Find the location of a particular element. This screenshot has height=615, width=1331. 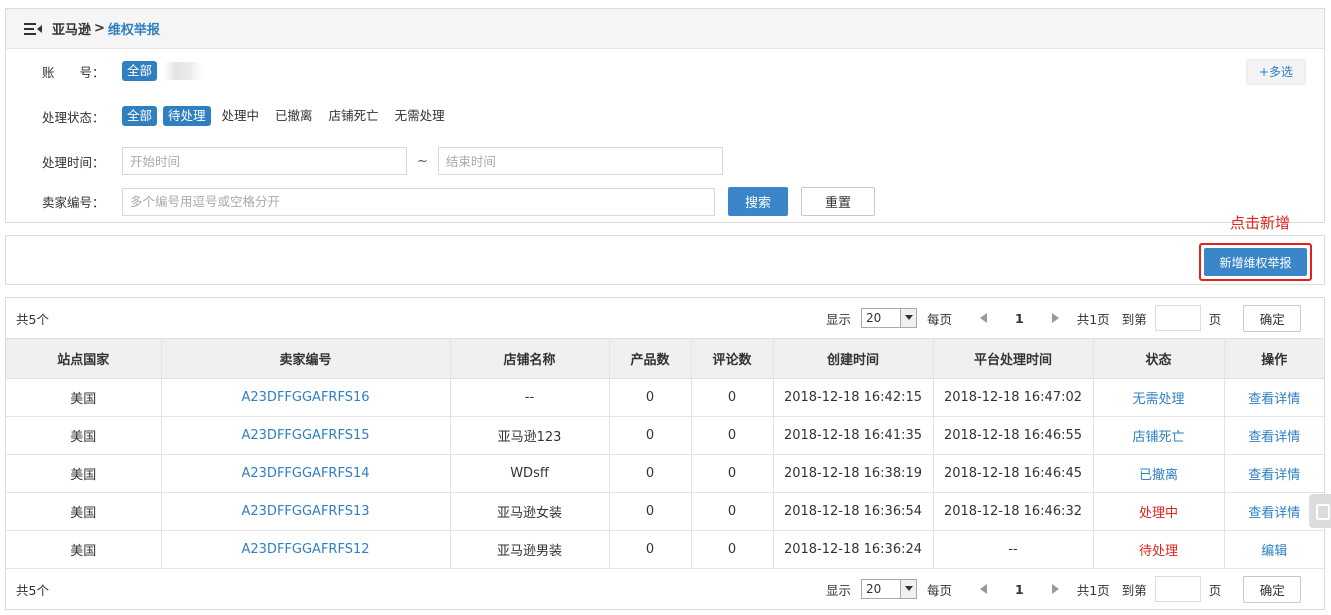

breadcrumb-root: 亚马逊 is located at coordinates (71, 28).